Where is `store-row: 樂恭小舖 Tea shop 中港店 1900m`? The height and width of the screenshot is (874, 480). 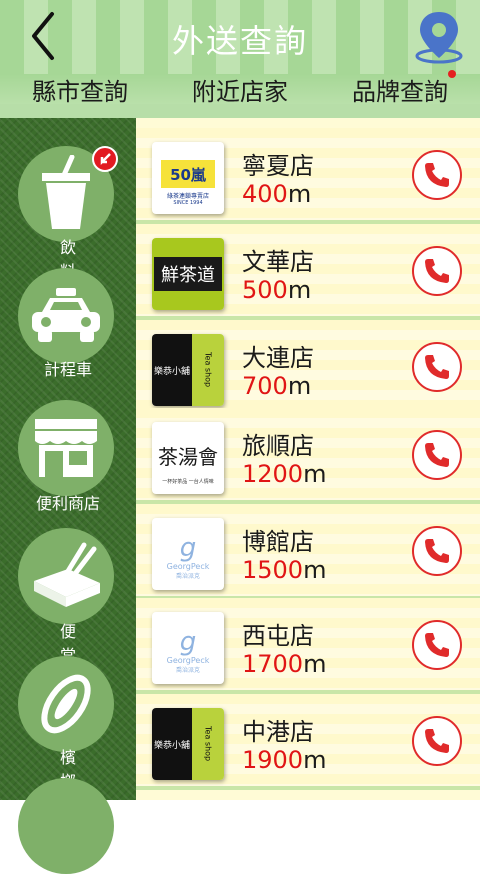
store-row: 樂恭小舖 Tea shop 中港店 1900m is located at coordinates (308, 742).